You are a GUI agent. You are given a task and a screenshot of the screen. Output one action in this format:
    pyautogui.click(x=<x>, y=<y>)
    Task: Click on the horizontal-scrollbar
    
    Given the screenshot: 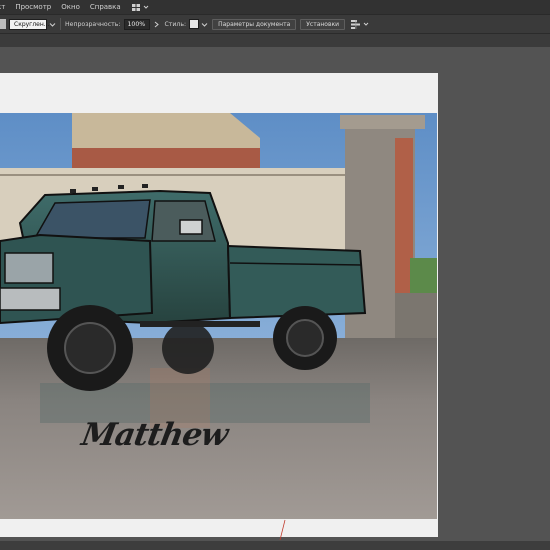 What is the action you would take?
    pyautogui.click(x=275, y=545)
    